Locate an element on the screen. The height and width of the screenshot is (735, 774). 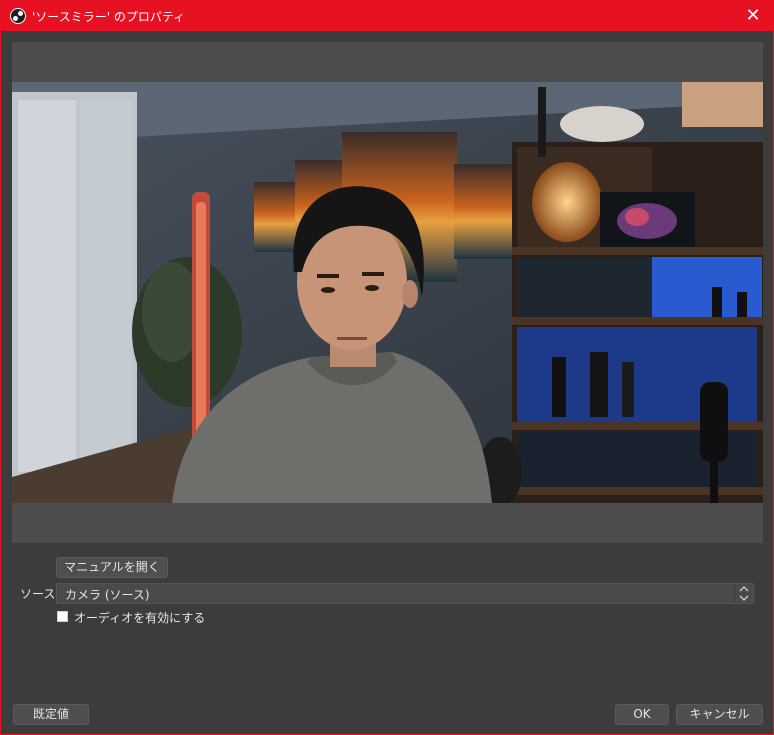
up-down-arrows-icon is located at coordinates (743, 593).